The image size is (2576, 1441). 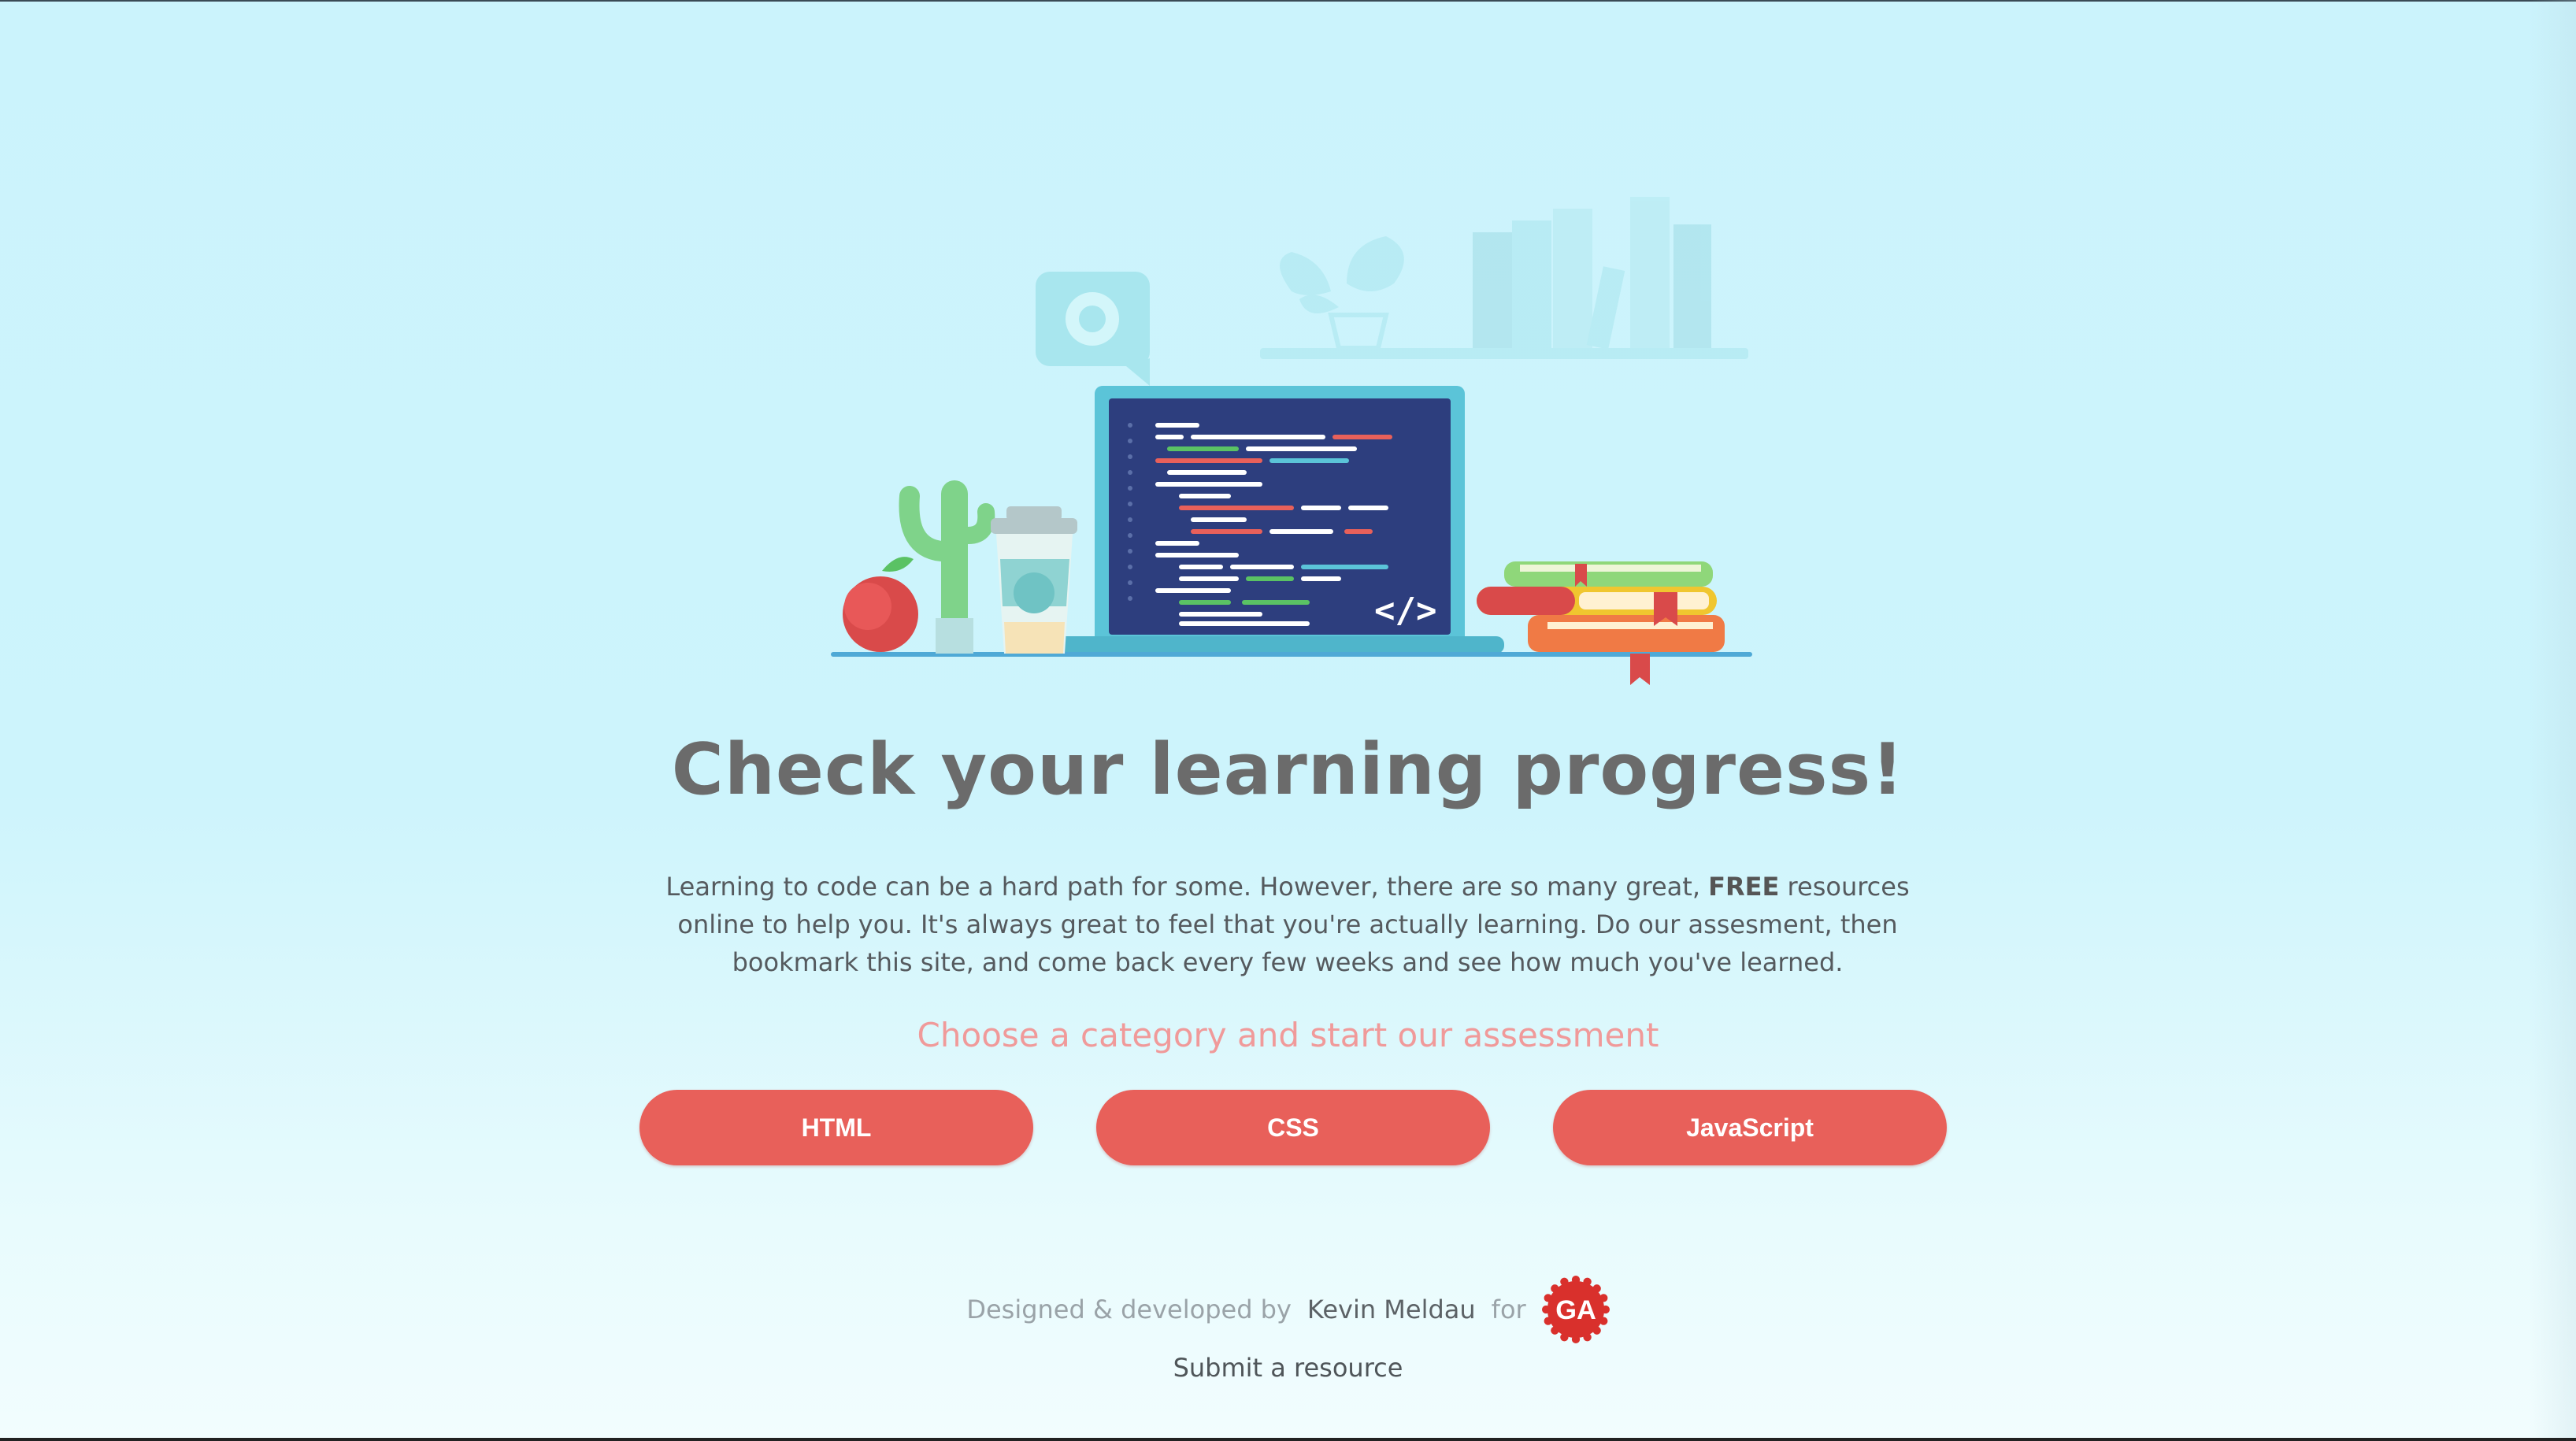 I want to click on author-link: Kevin Meldau, so click(x=1391, y=1309).